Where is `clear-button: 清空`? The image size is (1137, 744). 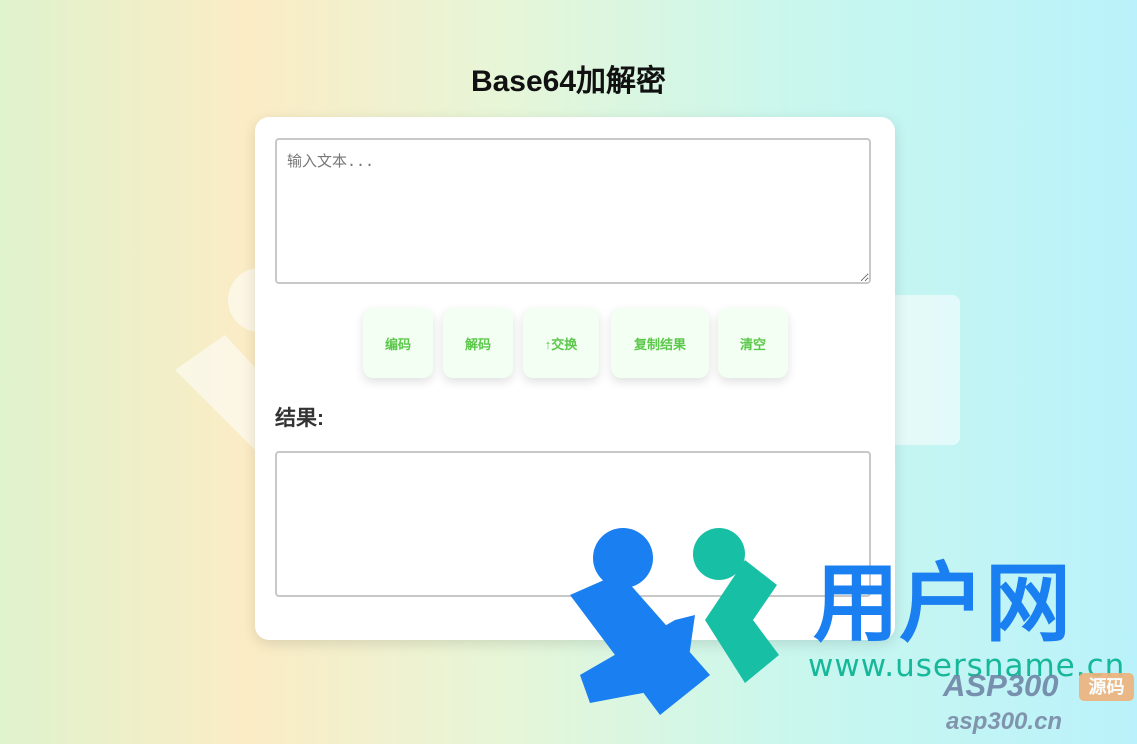
clear-button: 清空 is located at coordinates (753, 343).